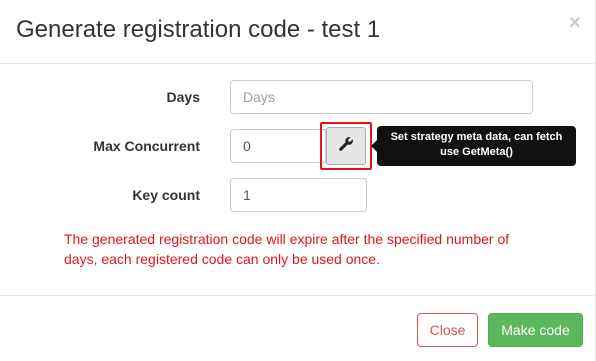 This screenshot has width=596, height=361. What do you see at coordinates (166, 195) in the screenshot?
I see `key-count-label: Key count` at bounding box center [166, 195].